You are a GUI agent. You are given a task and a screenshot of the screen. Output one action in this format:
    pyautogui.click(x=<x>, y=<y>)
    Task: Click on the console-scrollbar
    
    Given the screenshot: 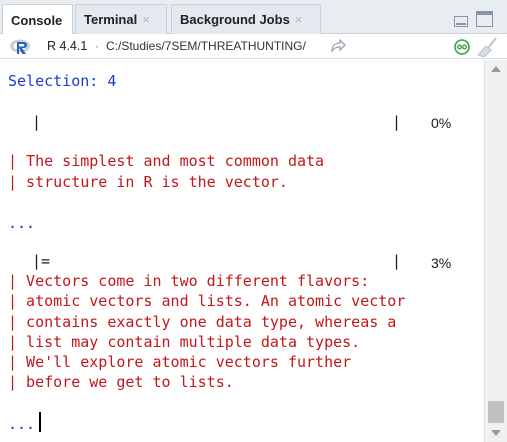 What is the action you would take?
    pyautogui.click(x=495, y=251)
    